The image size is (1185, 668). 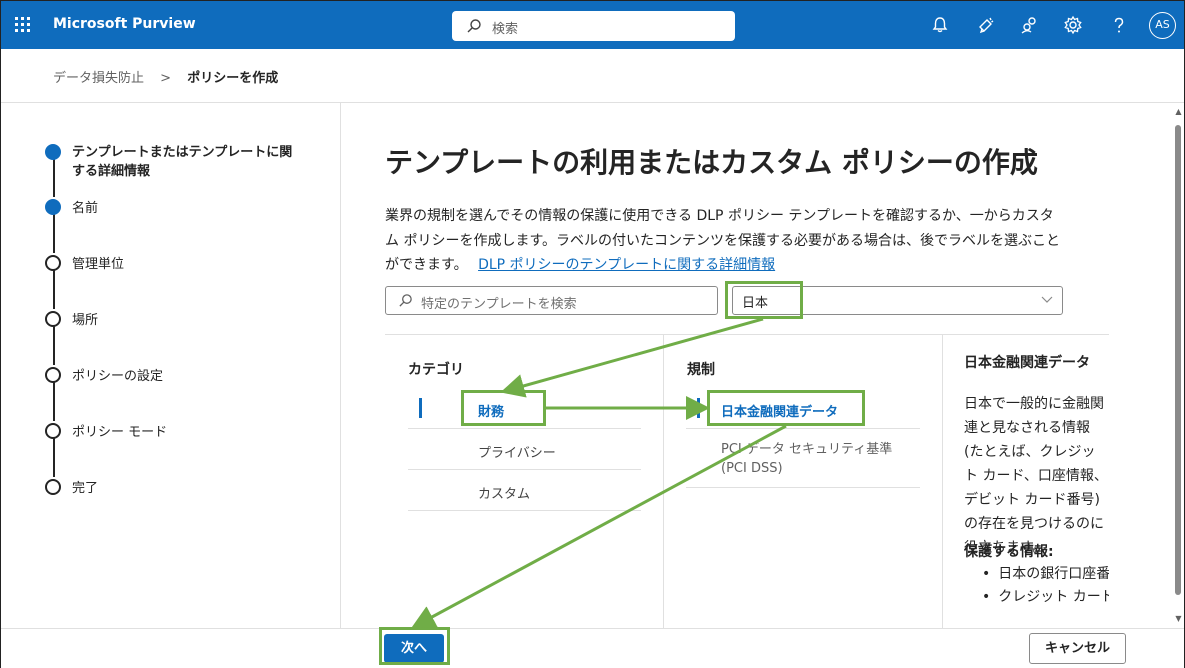 I want to click on scroll-up-icon: ▲, so click(x=1178, y=111).